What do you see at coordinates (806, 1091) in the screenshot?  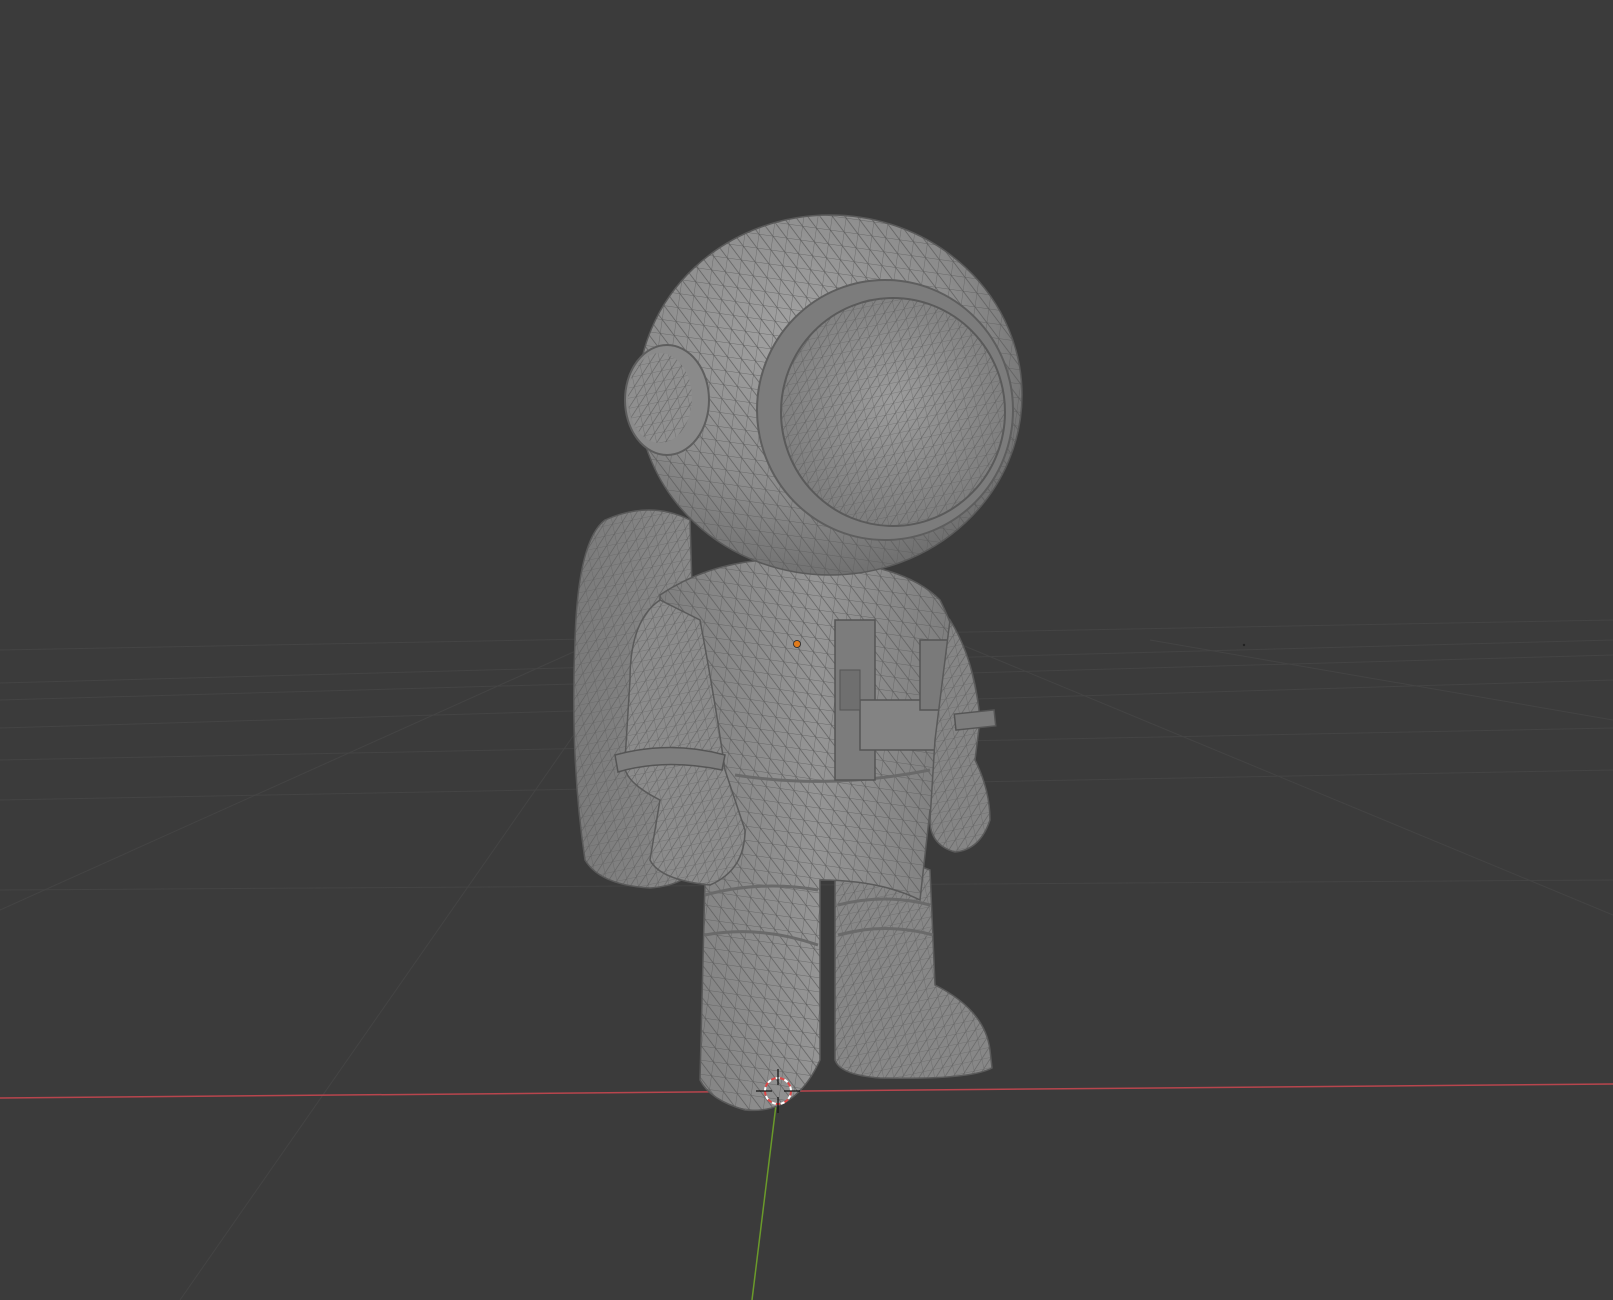 I see `x-axis-line` at bounding box center [806, 1091].